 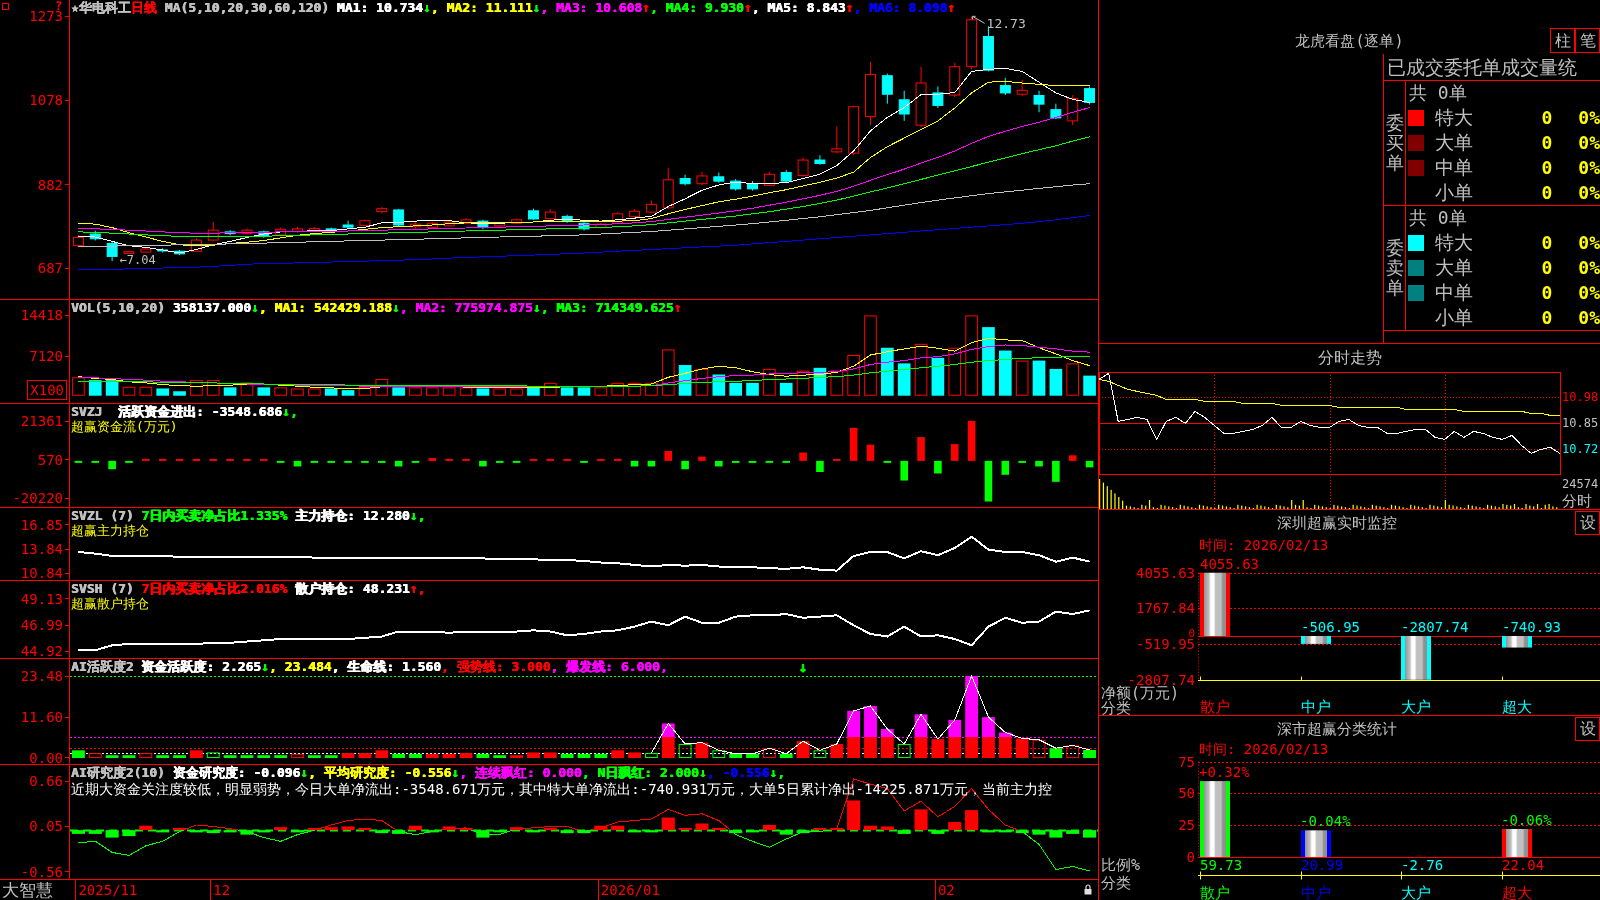 I want to click on indicator-text: ↑,, so click(x=417, y=588).